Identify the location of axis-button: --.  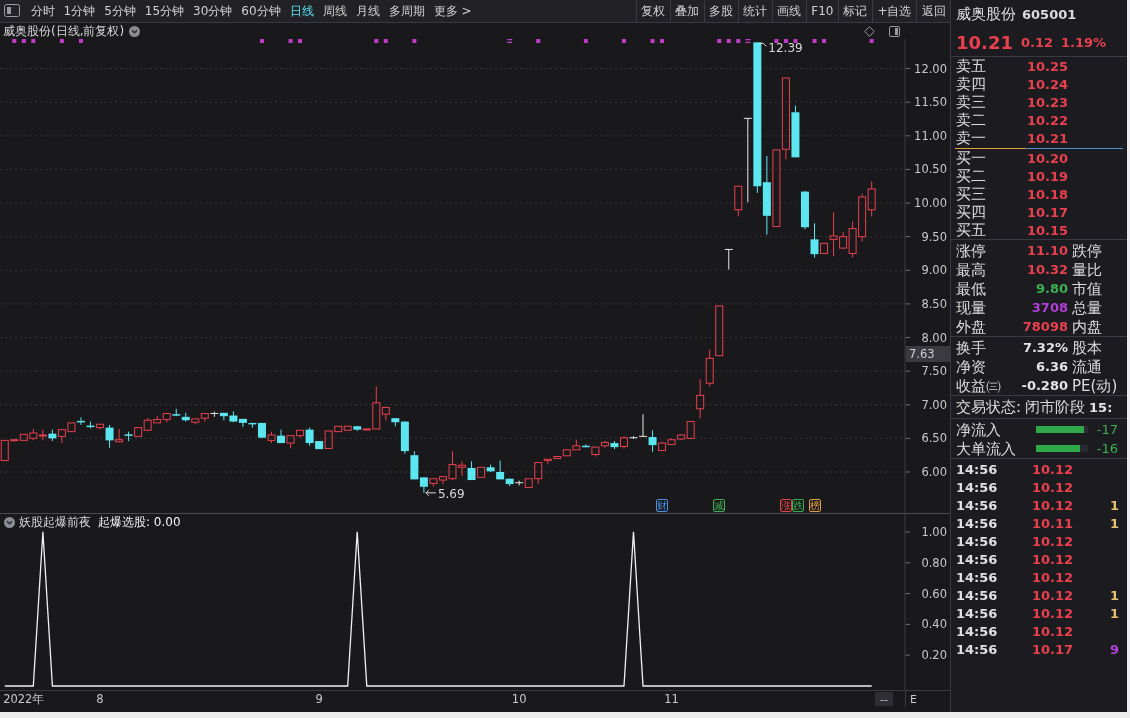
(884, 699).